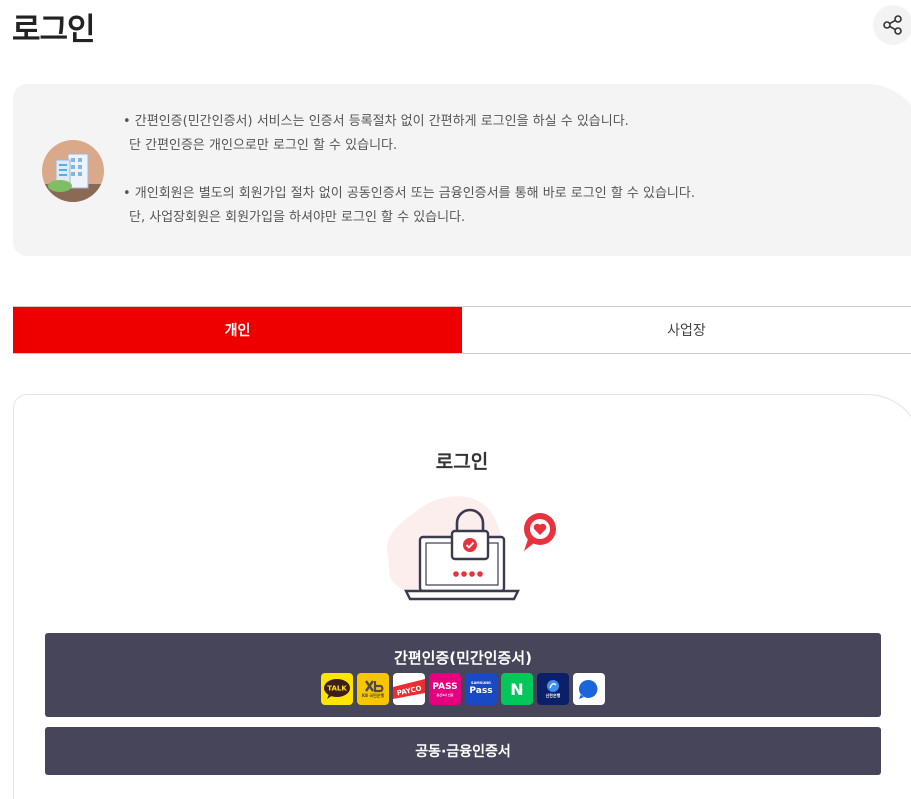 The width and height of the screenshot is (911, 799). What do you see at coordinates (686, 330) in the screenshot?
I see `tab-business: 사업장` at bounding box center [686, 330].